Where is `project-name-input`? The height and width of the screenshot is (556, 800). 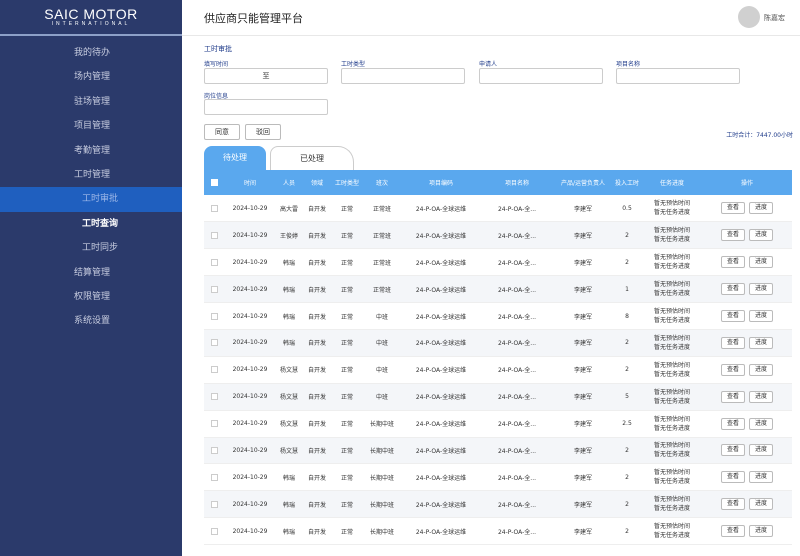 project-name-input is located at coordinates (678, 76).